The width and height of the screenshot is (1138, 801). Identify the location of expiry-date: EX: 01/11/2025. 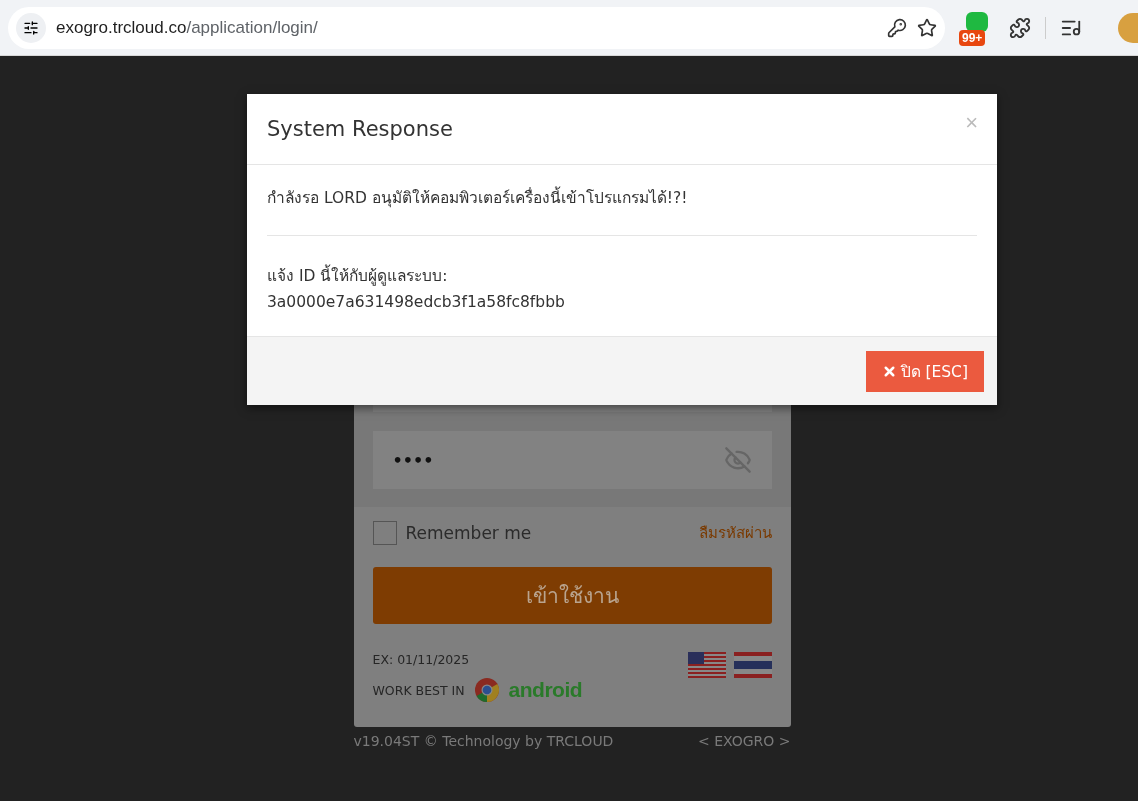
(421, 659).